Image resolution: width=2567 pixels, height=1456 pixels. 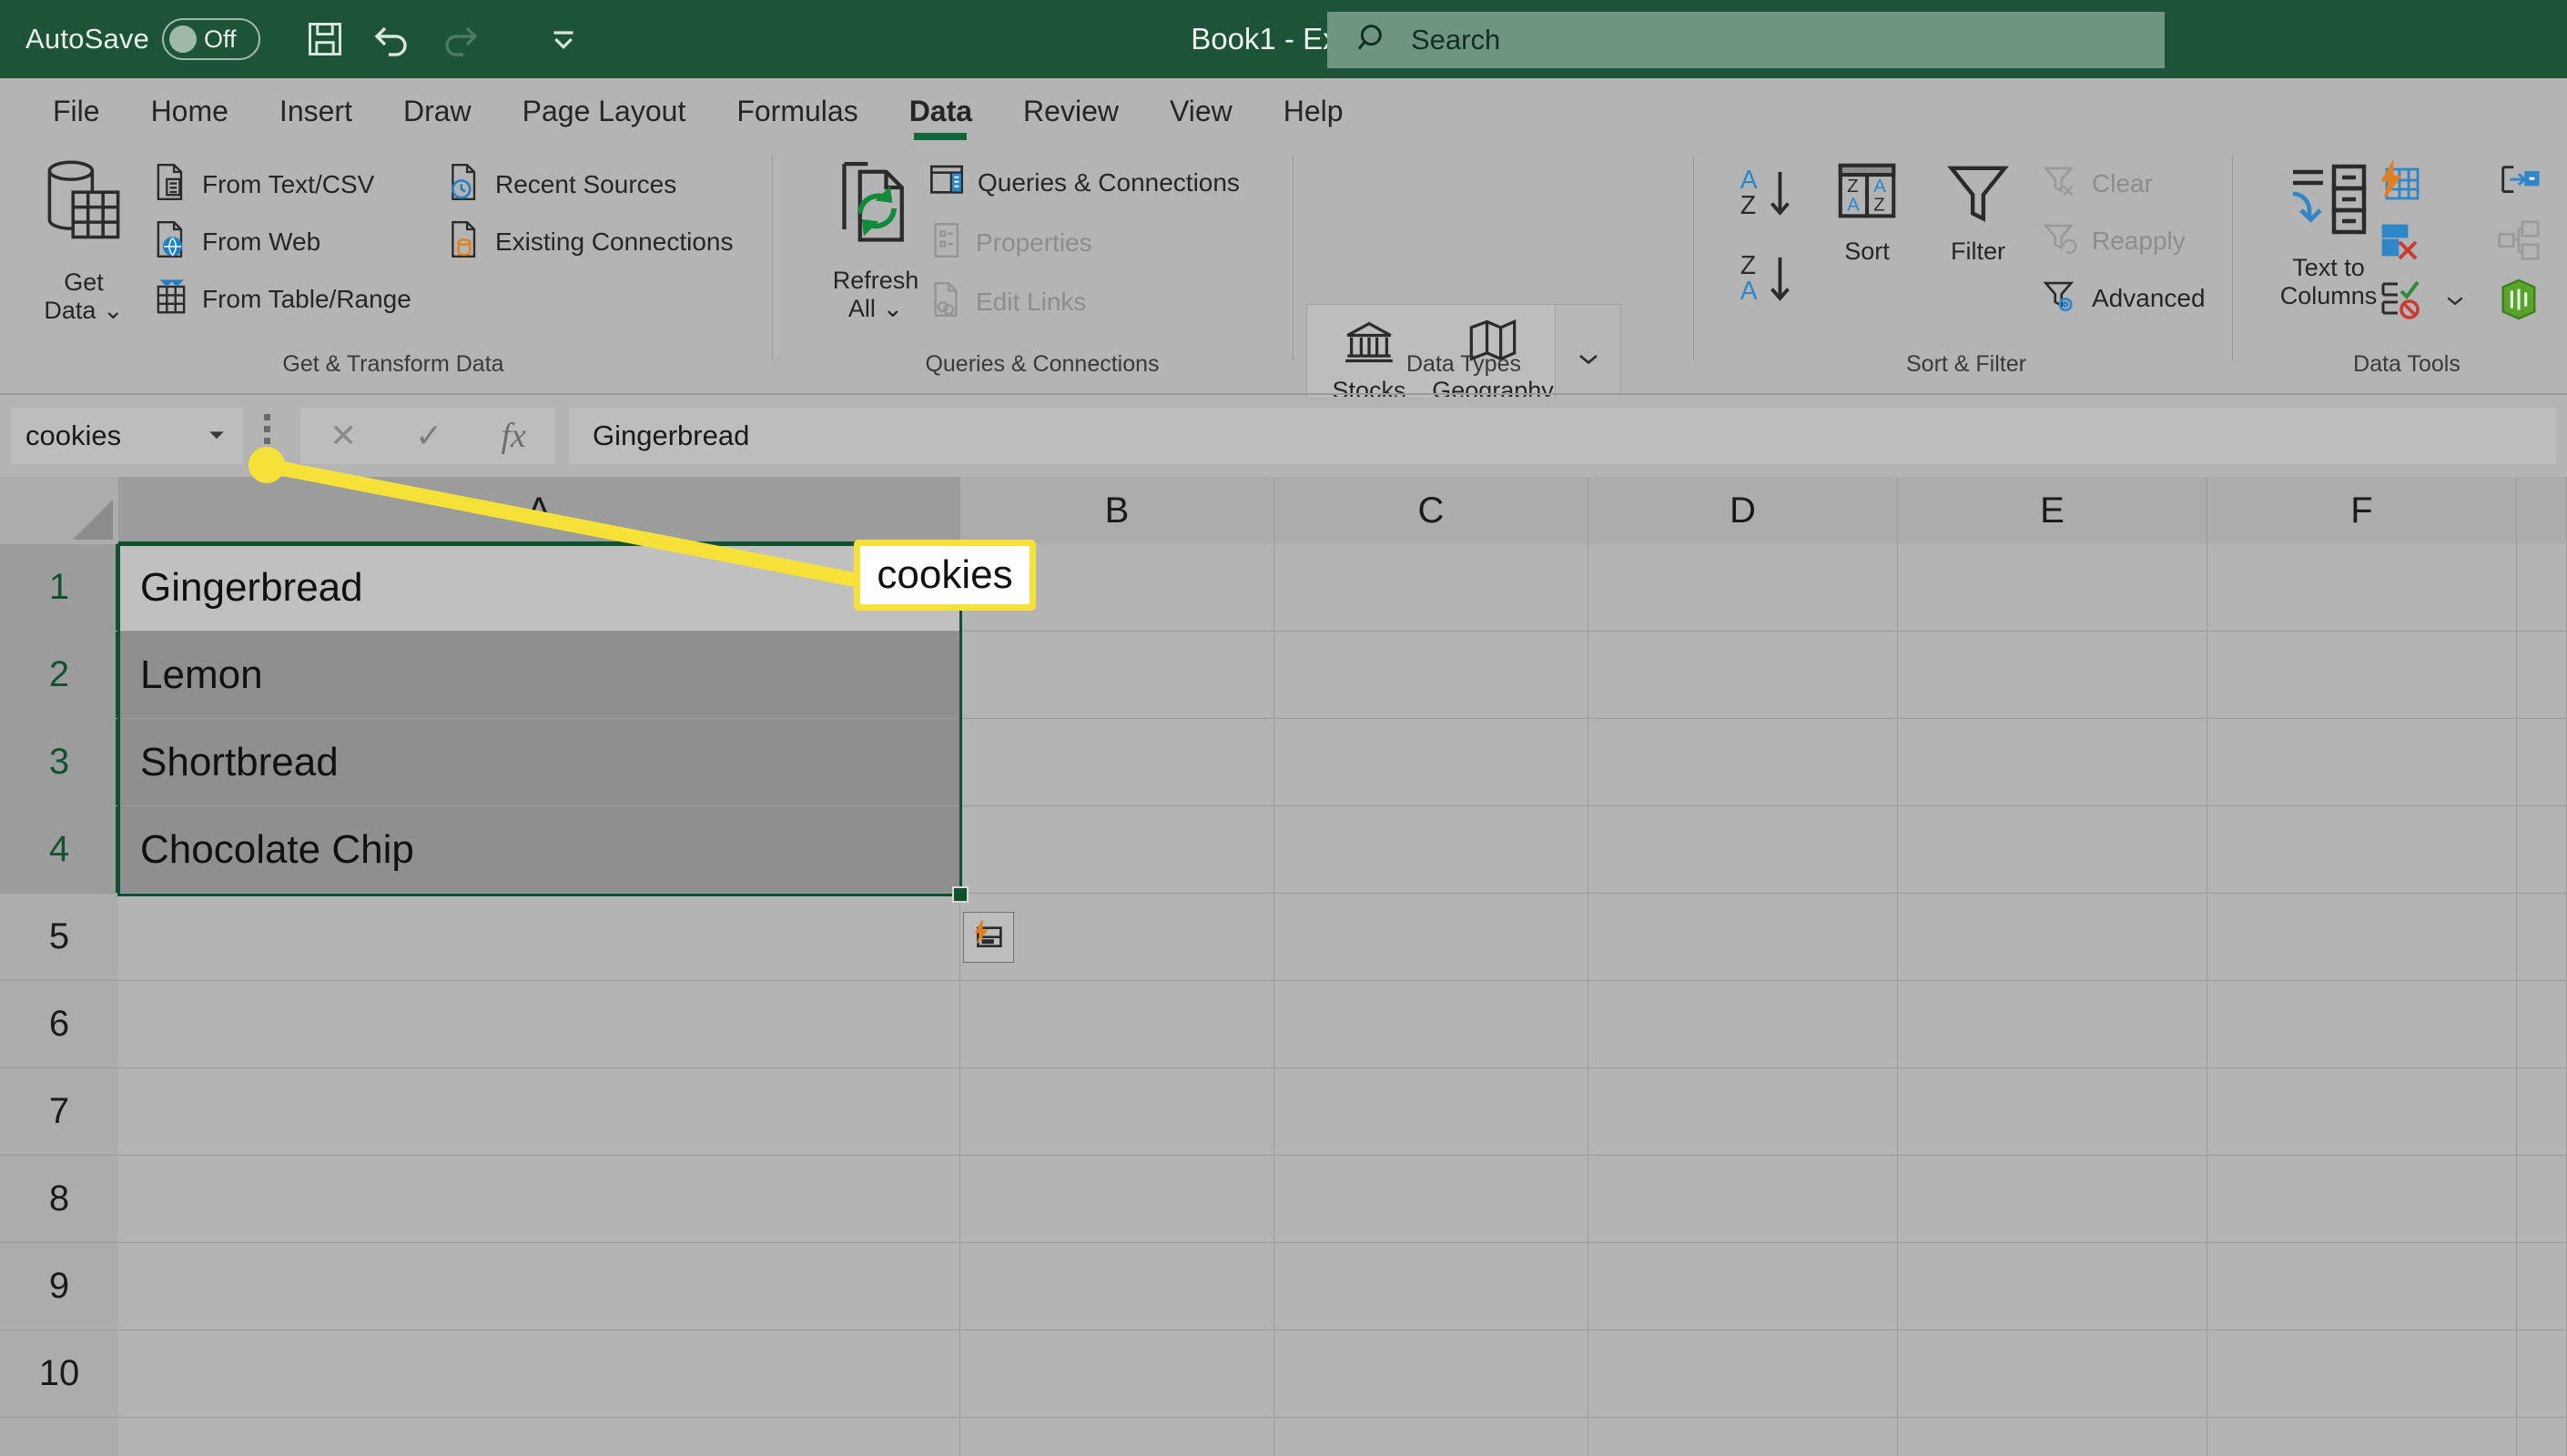 I want to click on tab-draw: Draw, so click(x=437, y=111).